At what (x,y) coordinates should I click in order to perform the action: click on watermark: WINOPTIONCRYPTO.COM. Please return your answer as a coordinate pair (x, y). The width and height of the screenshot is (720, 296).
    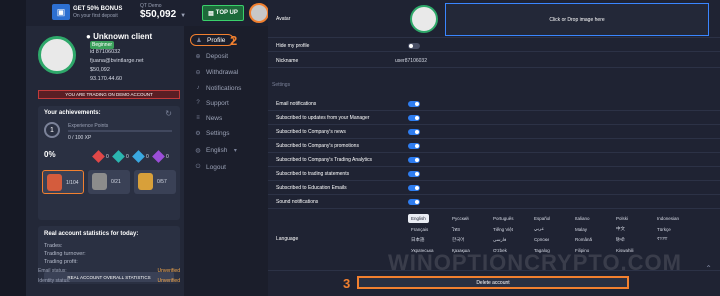
    Looking at the image, I should click on (535, 262).